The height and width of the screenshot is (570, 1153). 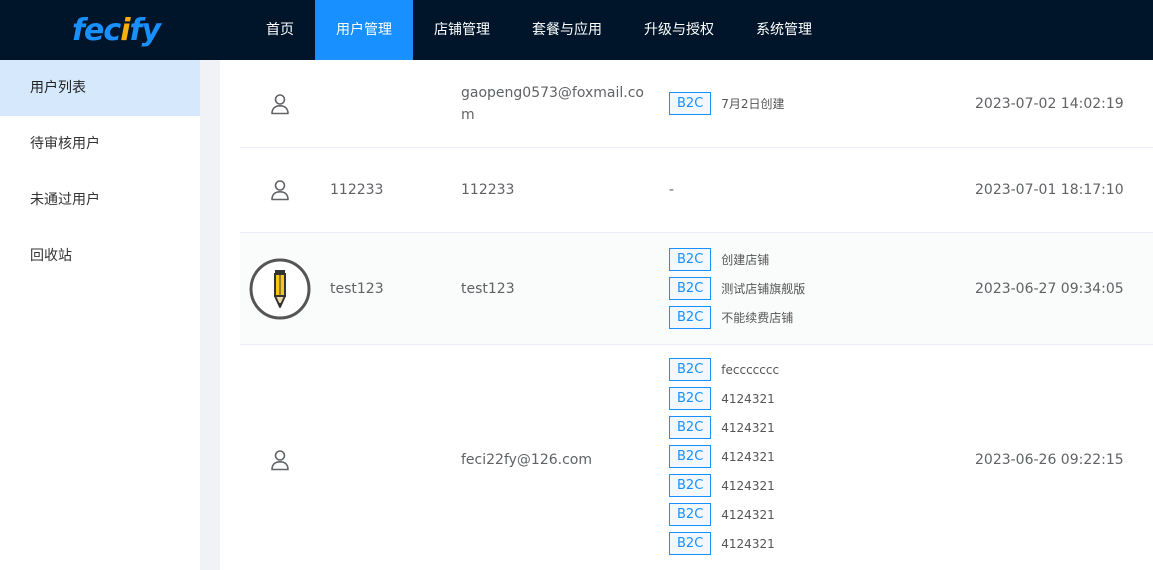 What do you see at coordinates (814, 288) in the screenshot?
I see `shop-tags: B2C 创建店铺 B2C 测试店铺旗舰版 B2C 不能续费店铺` at bounding box center [814, 288].